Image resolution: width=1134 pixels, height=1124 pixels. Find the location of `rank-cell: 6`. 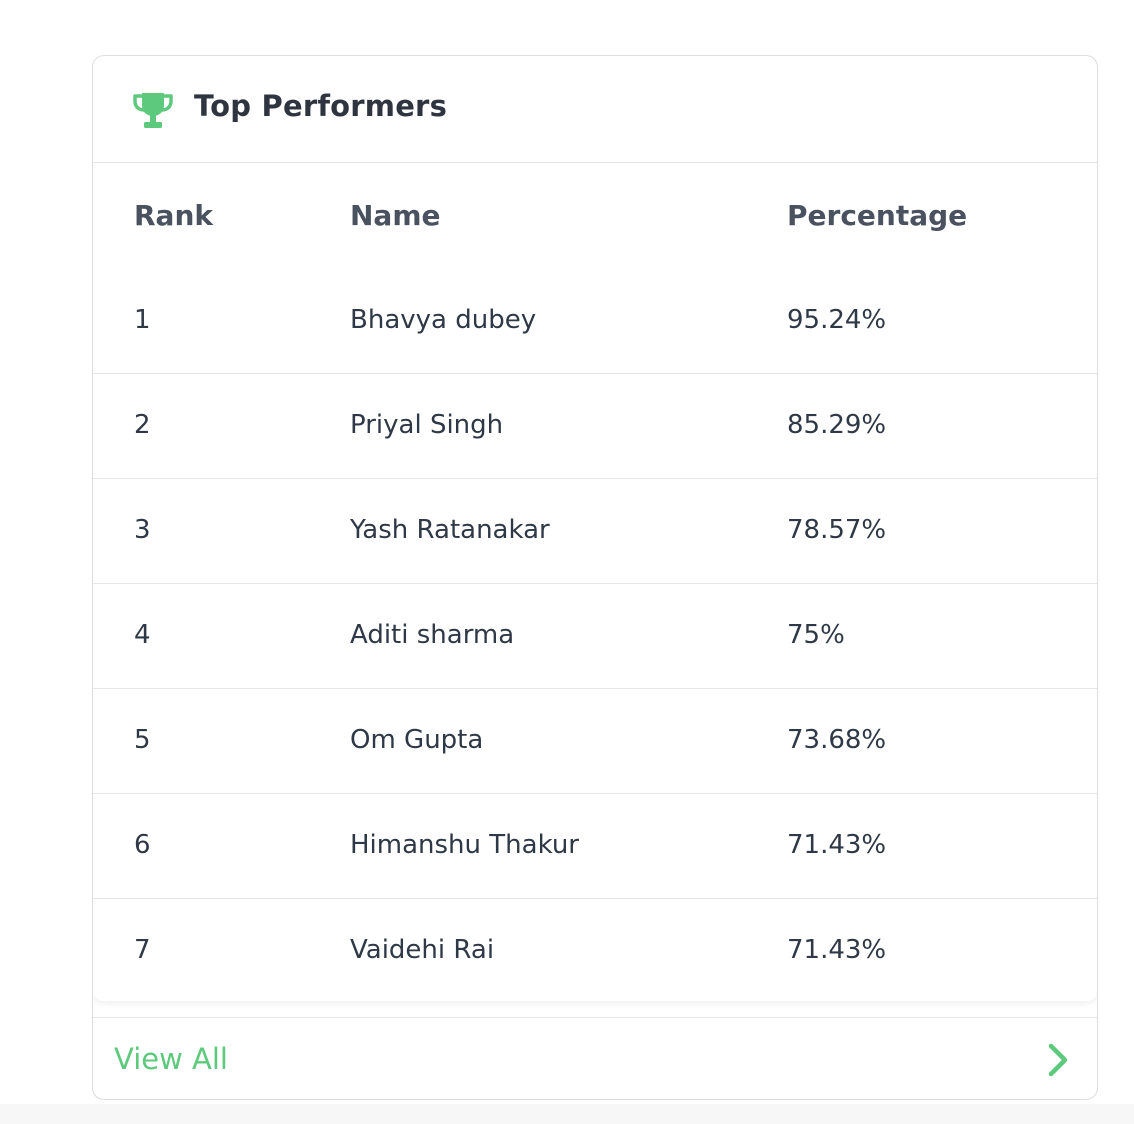

rank-cell: 6 is located at coordinates (142, 845).